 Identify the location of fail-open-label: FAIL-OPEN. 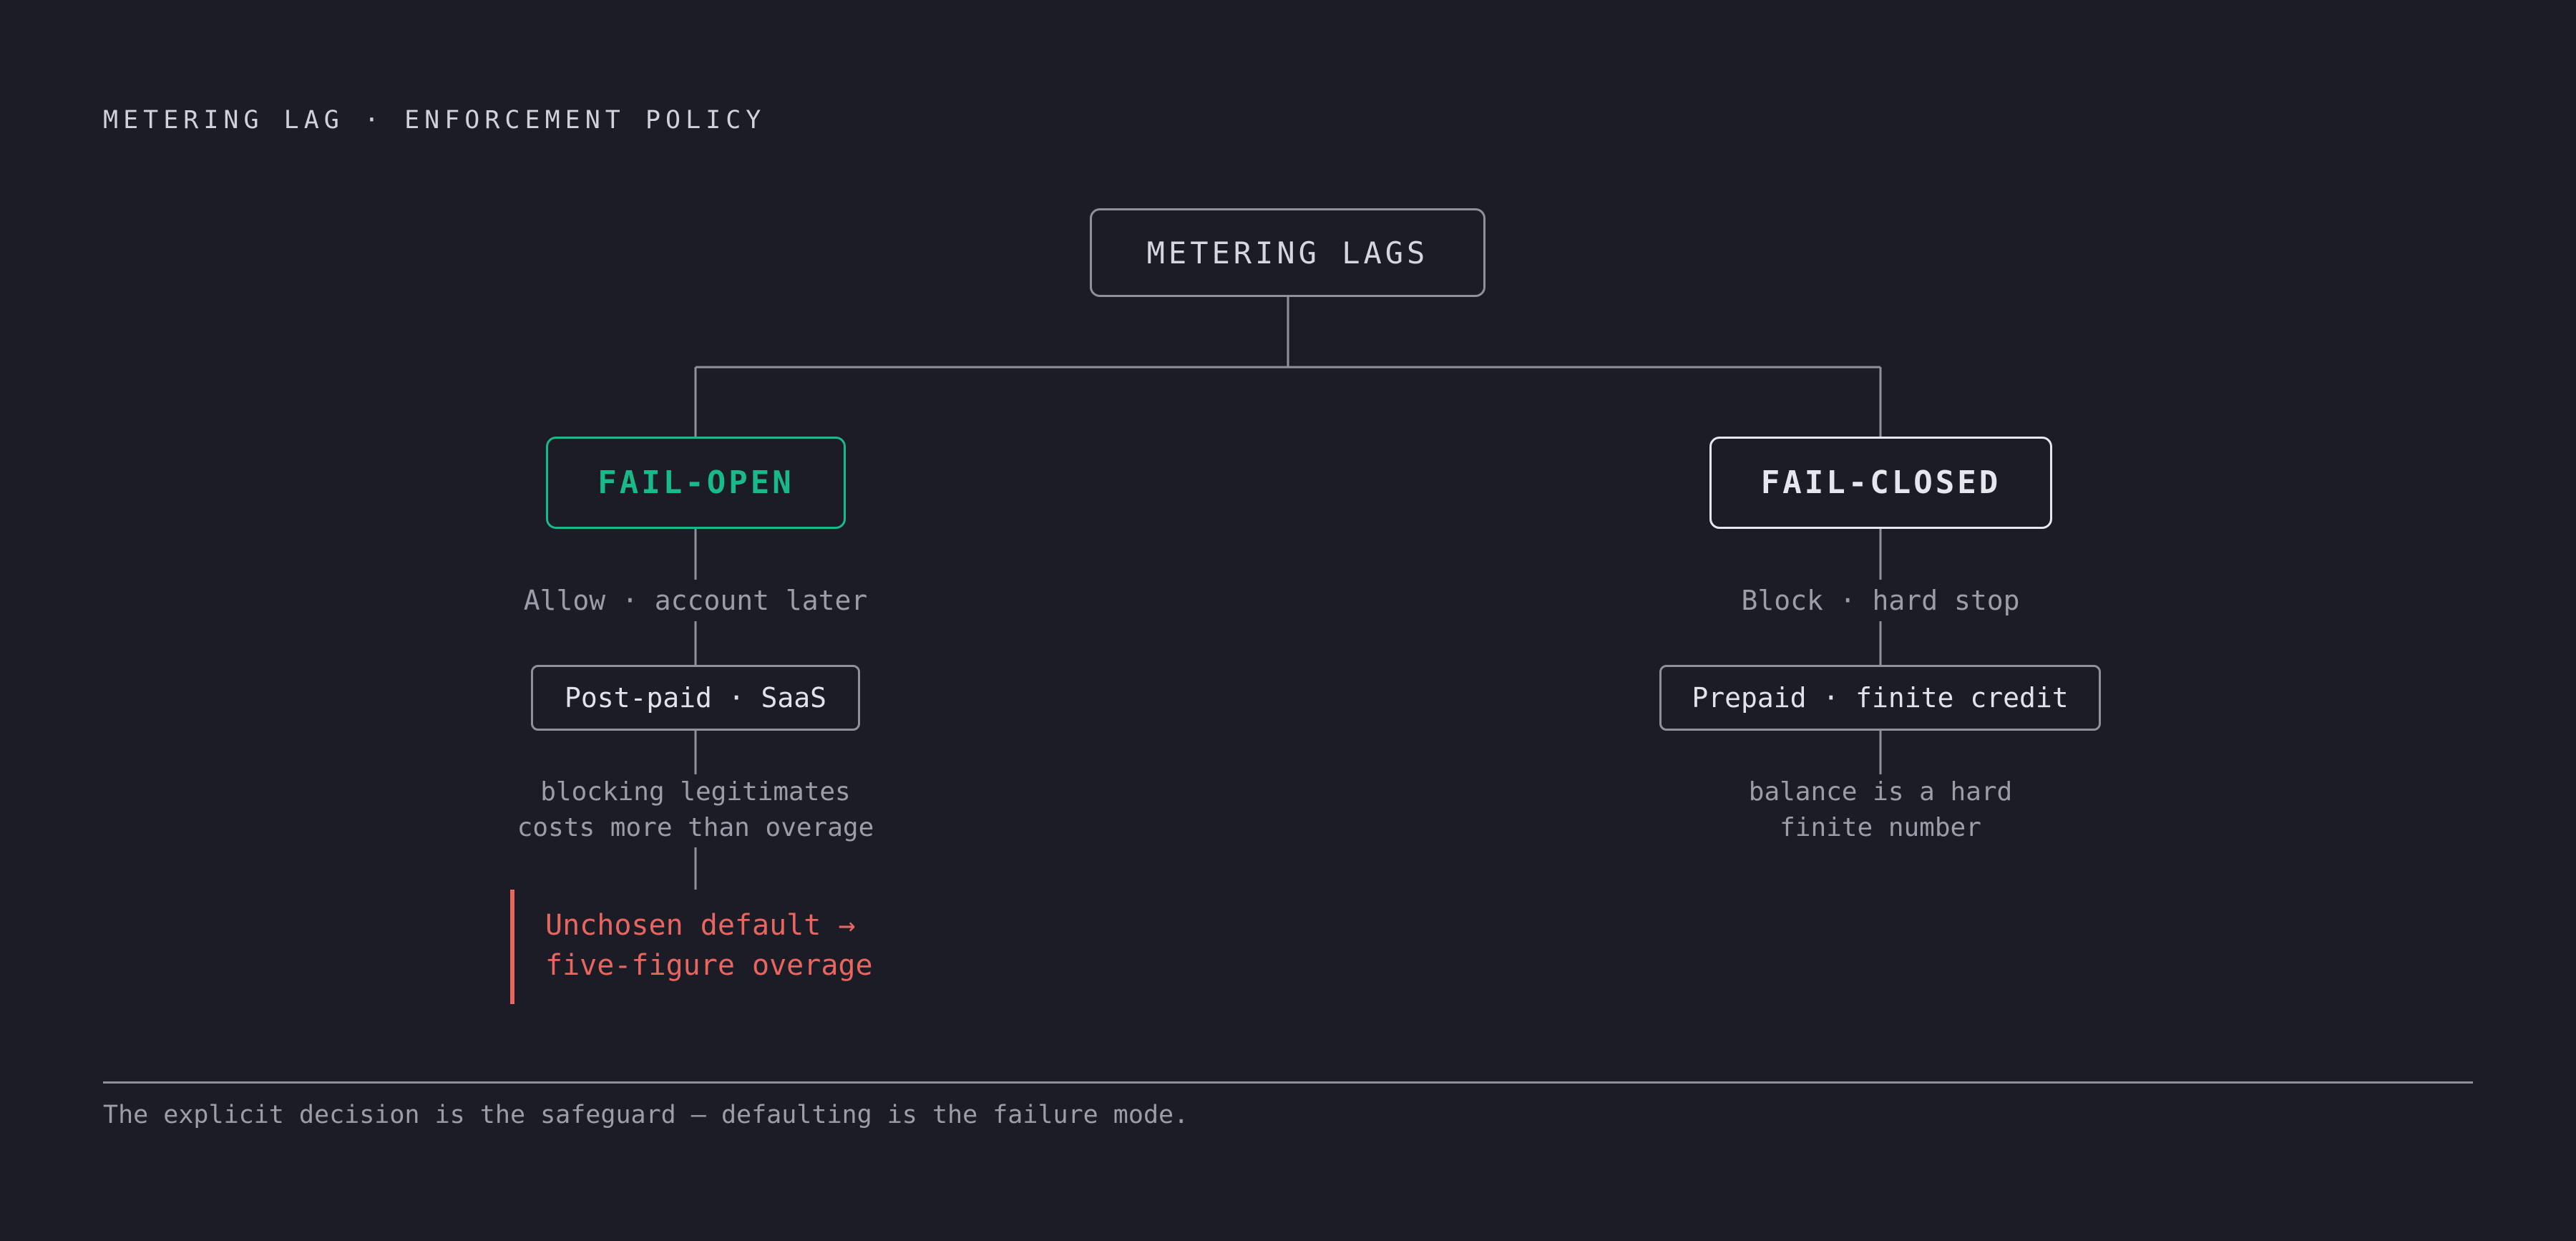
(695, 482).